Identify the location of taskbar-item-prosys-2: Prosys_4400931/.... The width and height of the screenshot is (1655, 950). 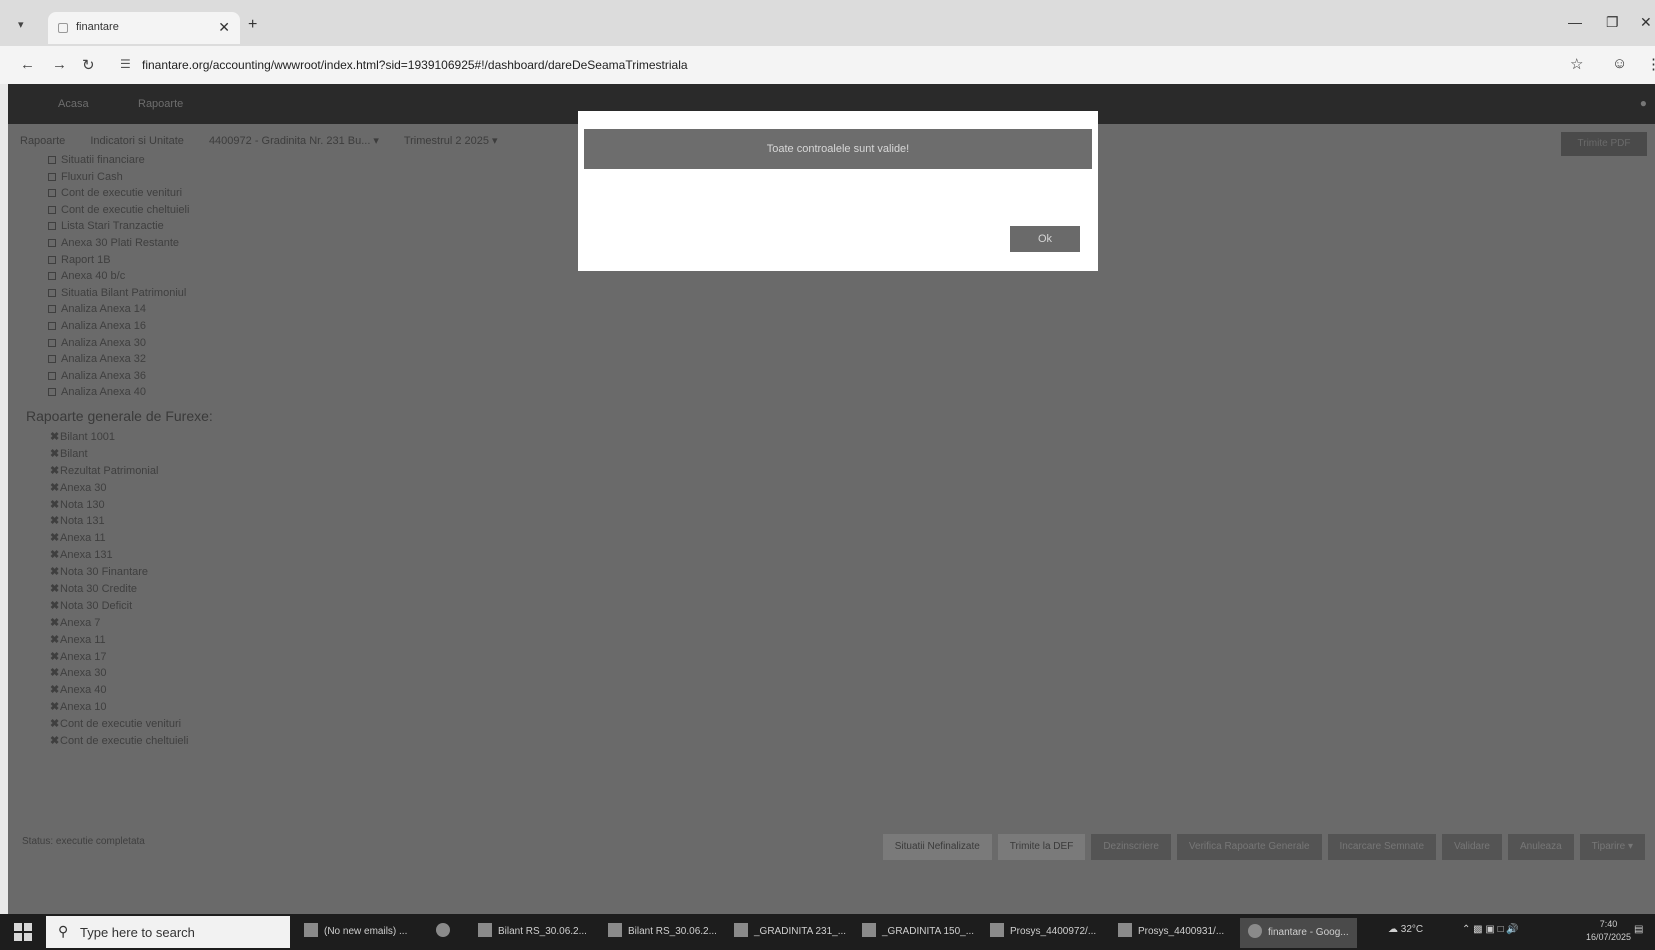
(1171, 933).